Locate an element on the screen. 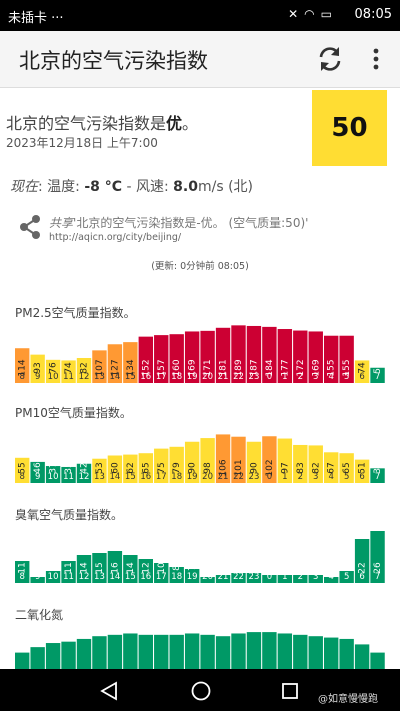 This screenshot has height=711, width=400. chart-hour-label: 7 is located at coordinates (377, 377).